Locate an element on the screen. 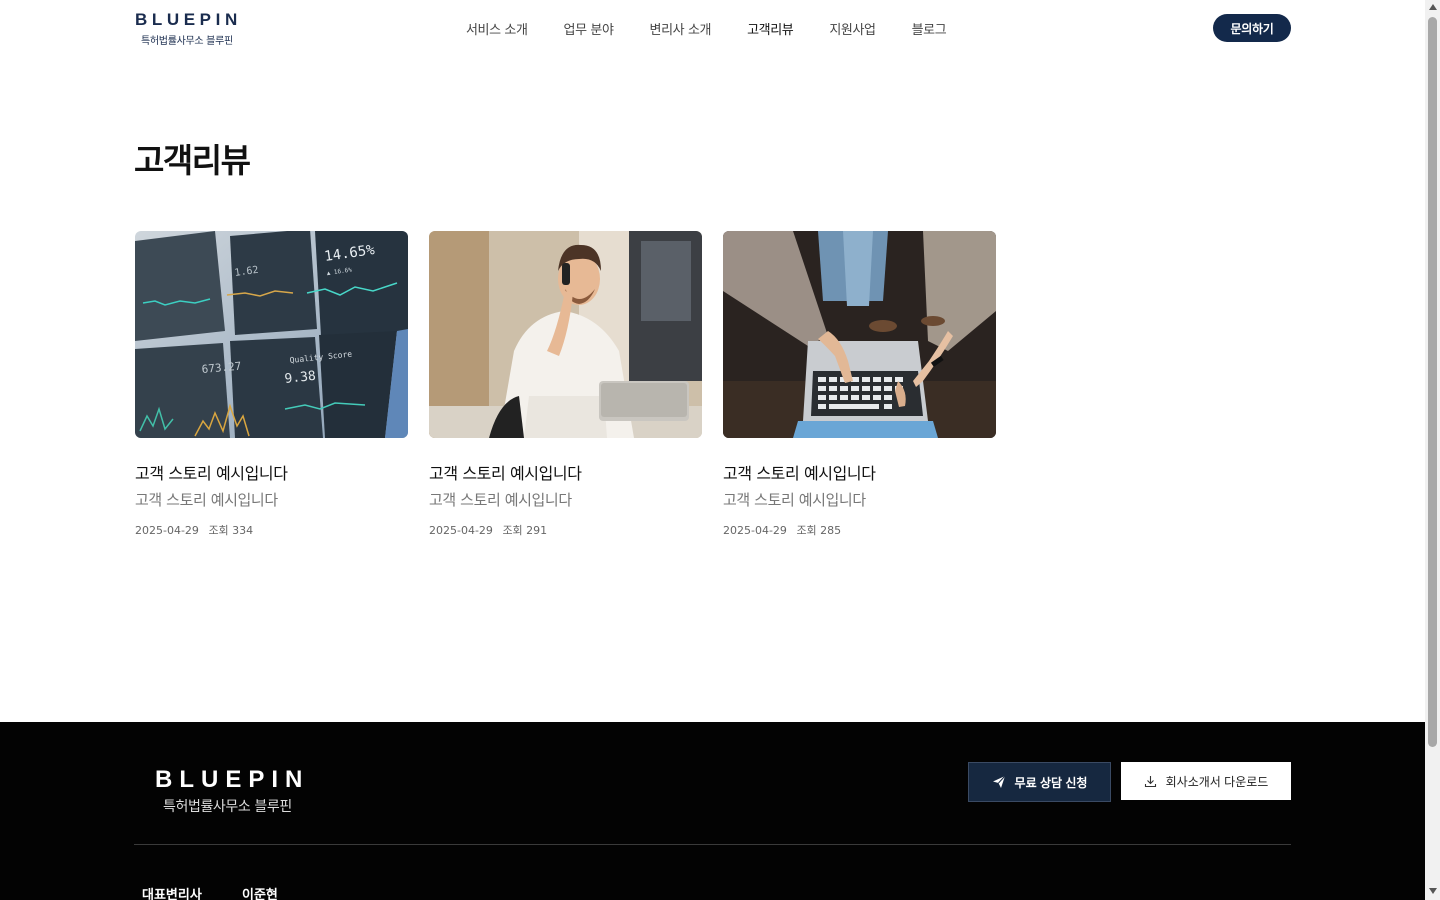 This screenshot has height=900, width=1440. scroll-down-arrow-icon is located at coordinates (1433, 891).